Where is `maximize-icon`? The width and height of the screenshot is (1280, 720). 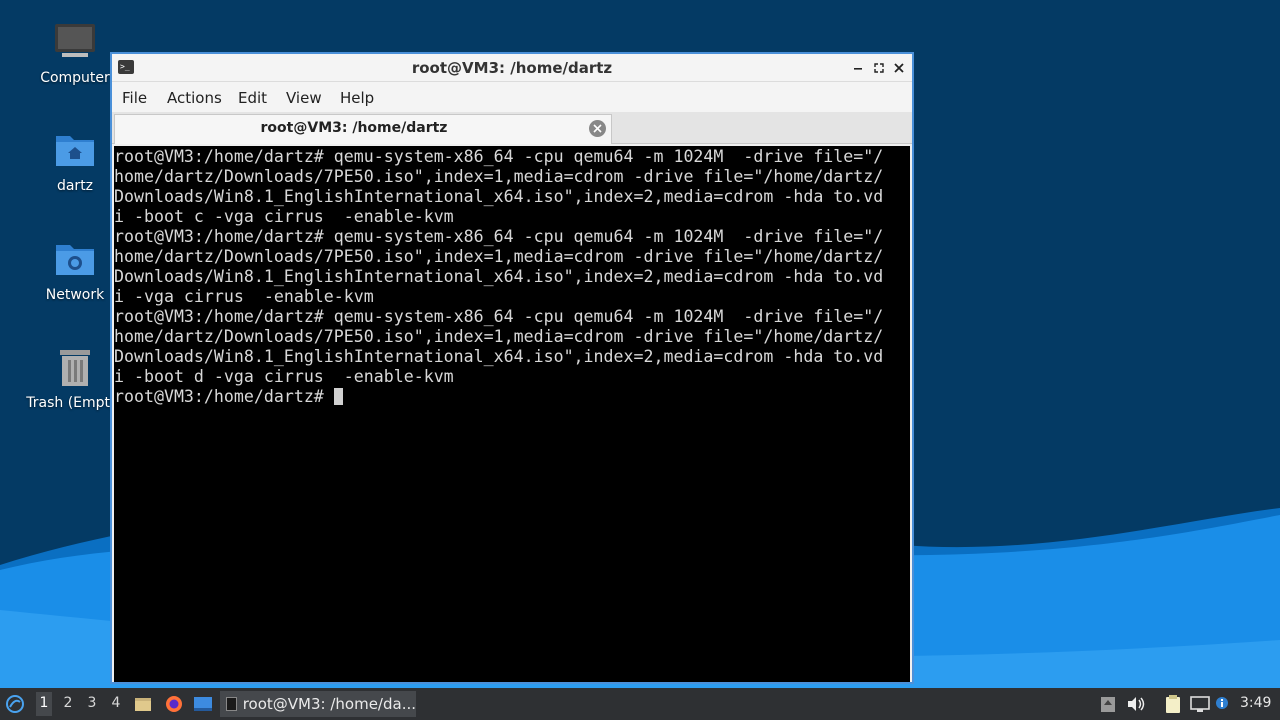 maximize-icon is located at coordinates (879, 68).